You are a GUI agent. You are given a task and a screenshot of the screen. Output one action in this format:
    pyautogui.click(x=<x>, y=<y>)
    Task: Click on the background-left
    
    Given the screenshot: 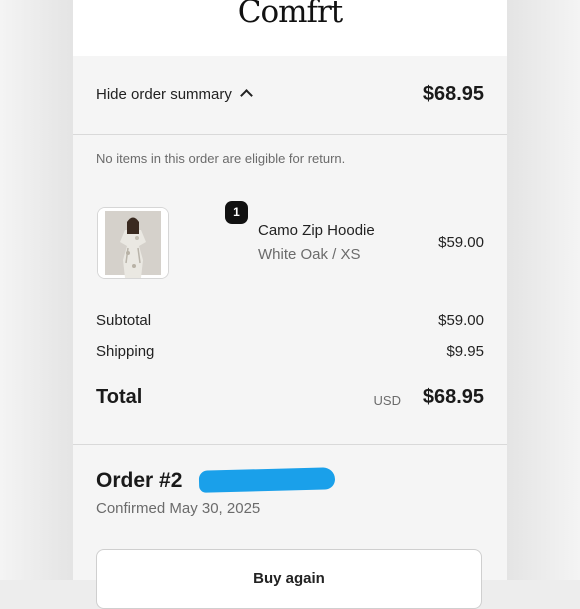 What is the action you would take?
    pyautogui.click(x=36, y=290)
    